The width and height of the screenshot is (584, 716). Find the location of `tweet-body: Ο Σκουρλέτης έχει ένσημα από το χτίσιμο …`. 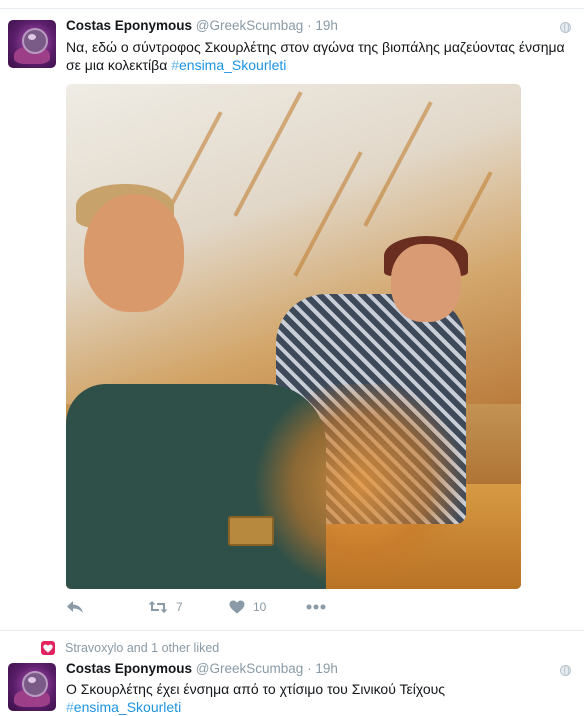

tweet-body: Ο Σκουρλέτης έχει ένσημα από το χτίσιμο … is located at coordinates (256, 689).